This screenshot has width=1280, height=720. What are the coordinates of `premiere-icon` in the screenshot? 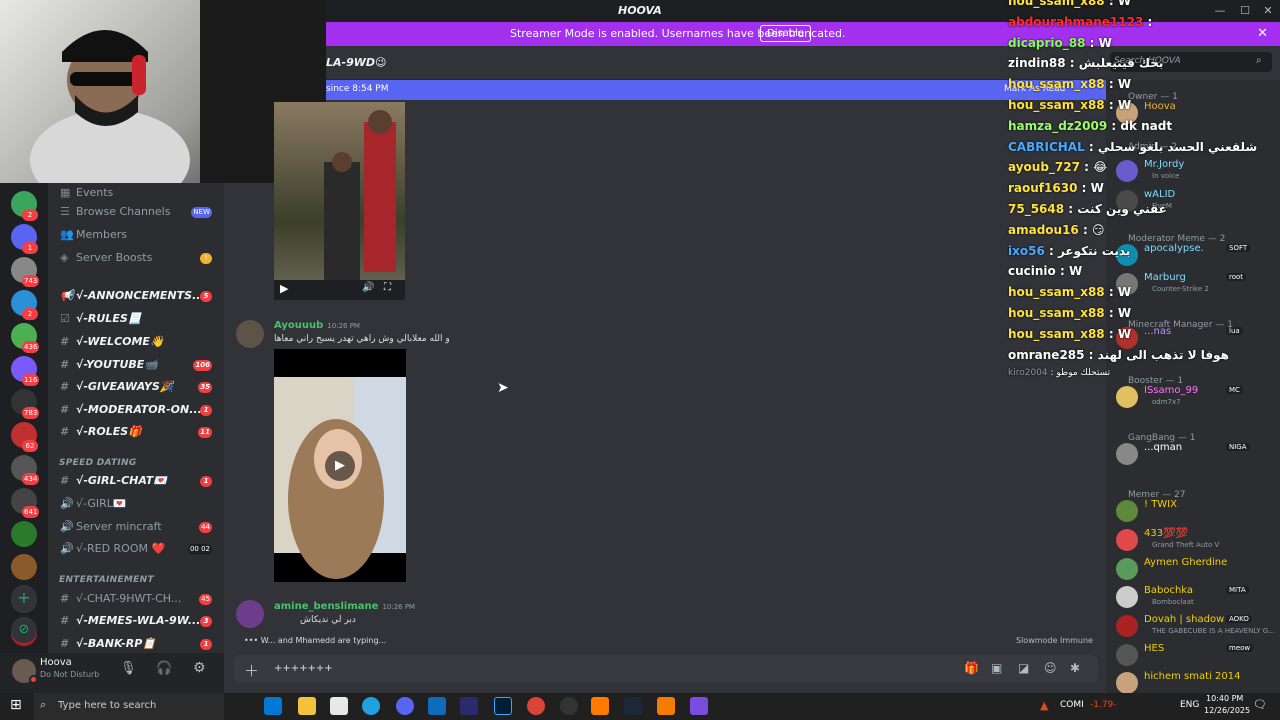 It's located at (469, 706).